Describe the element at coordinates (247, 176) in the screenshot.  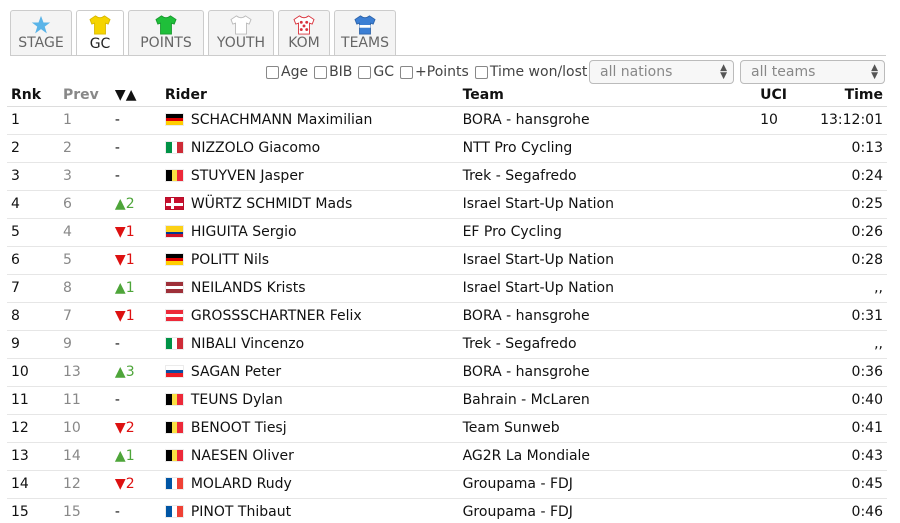
I see `rider-link: STUYVEN Jasper` at that location.